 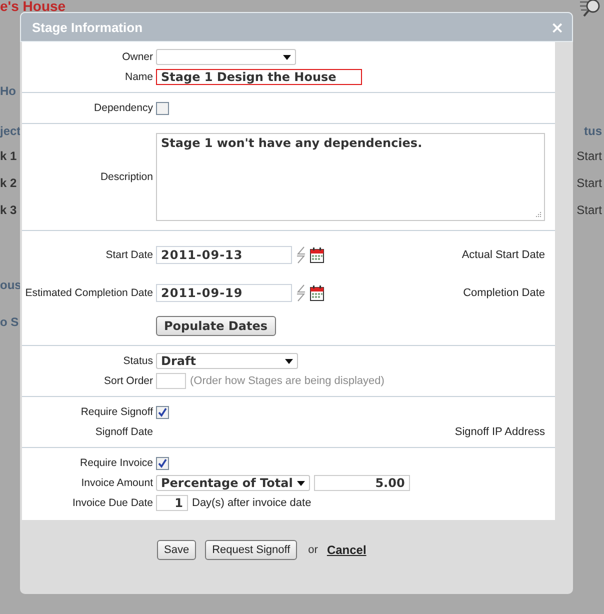 What do you see at coordinates (88, 293) in the screenshot?
I see `field-label: Estimated Completion Date` at bounding box center [88, 293].